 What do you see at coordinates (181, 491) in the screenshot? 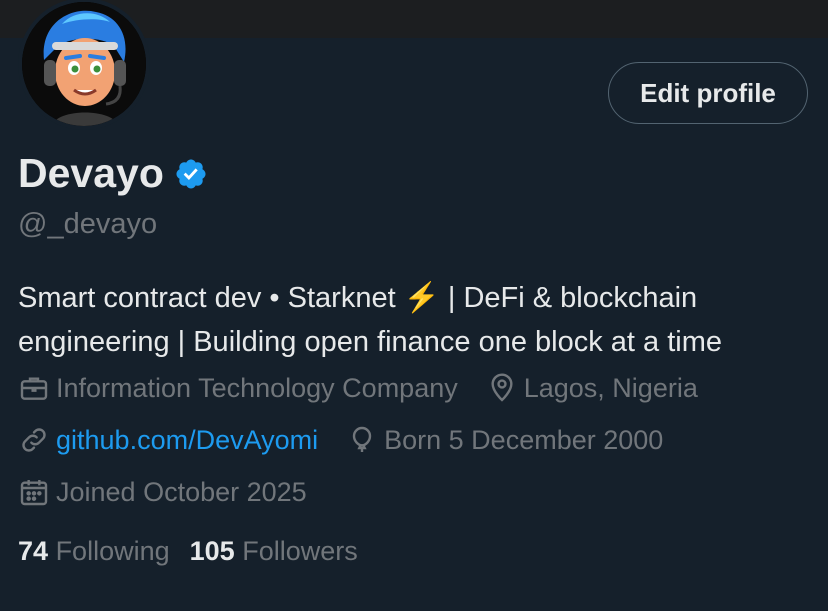
I see `joined-label: Joined October 2025` at bounding box center [181, 491].